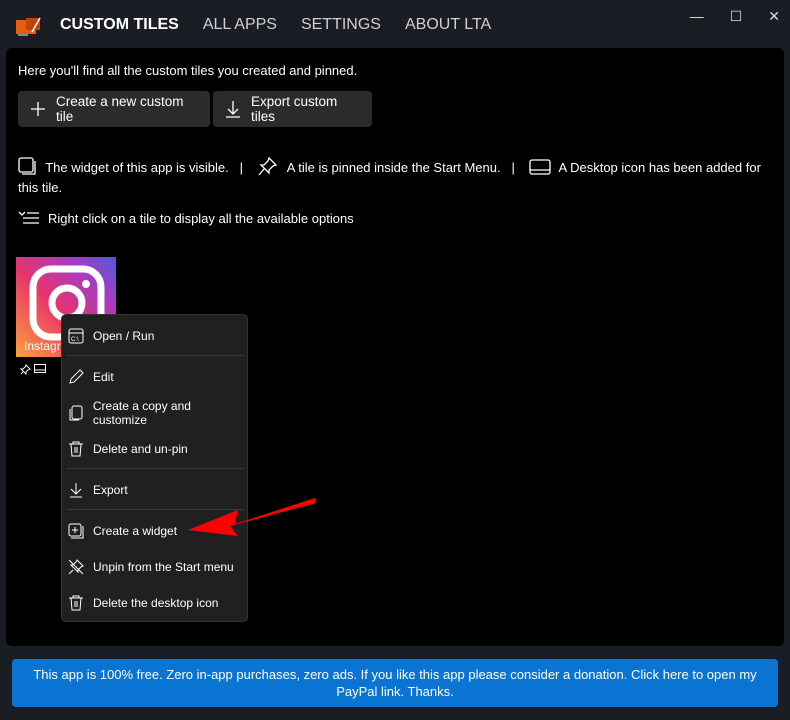 The width and height of the screenshot is (790, 720). I want to click on unpin-icon, so click(76, 567).